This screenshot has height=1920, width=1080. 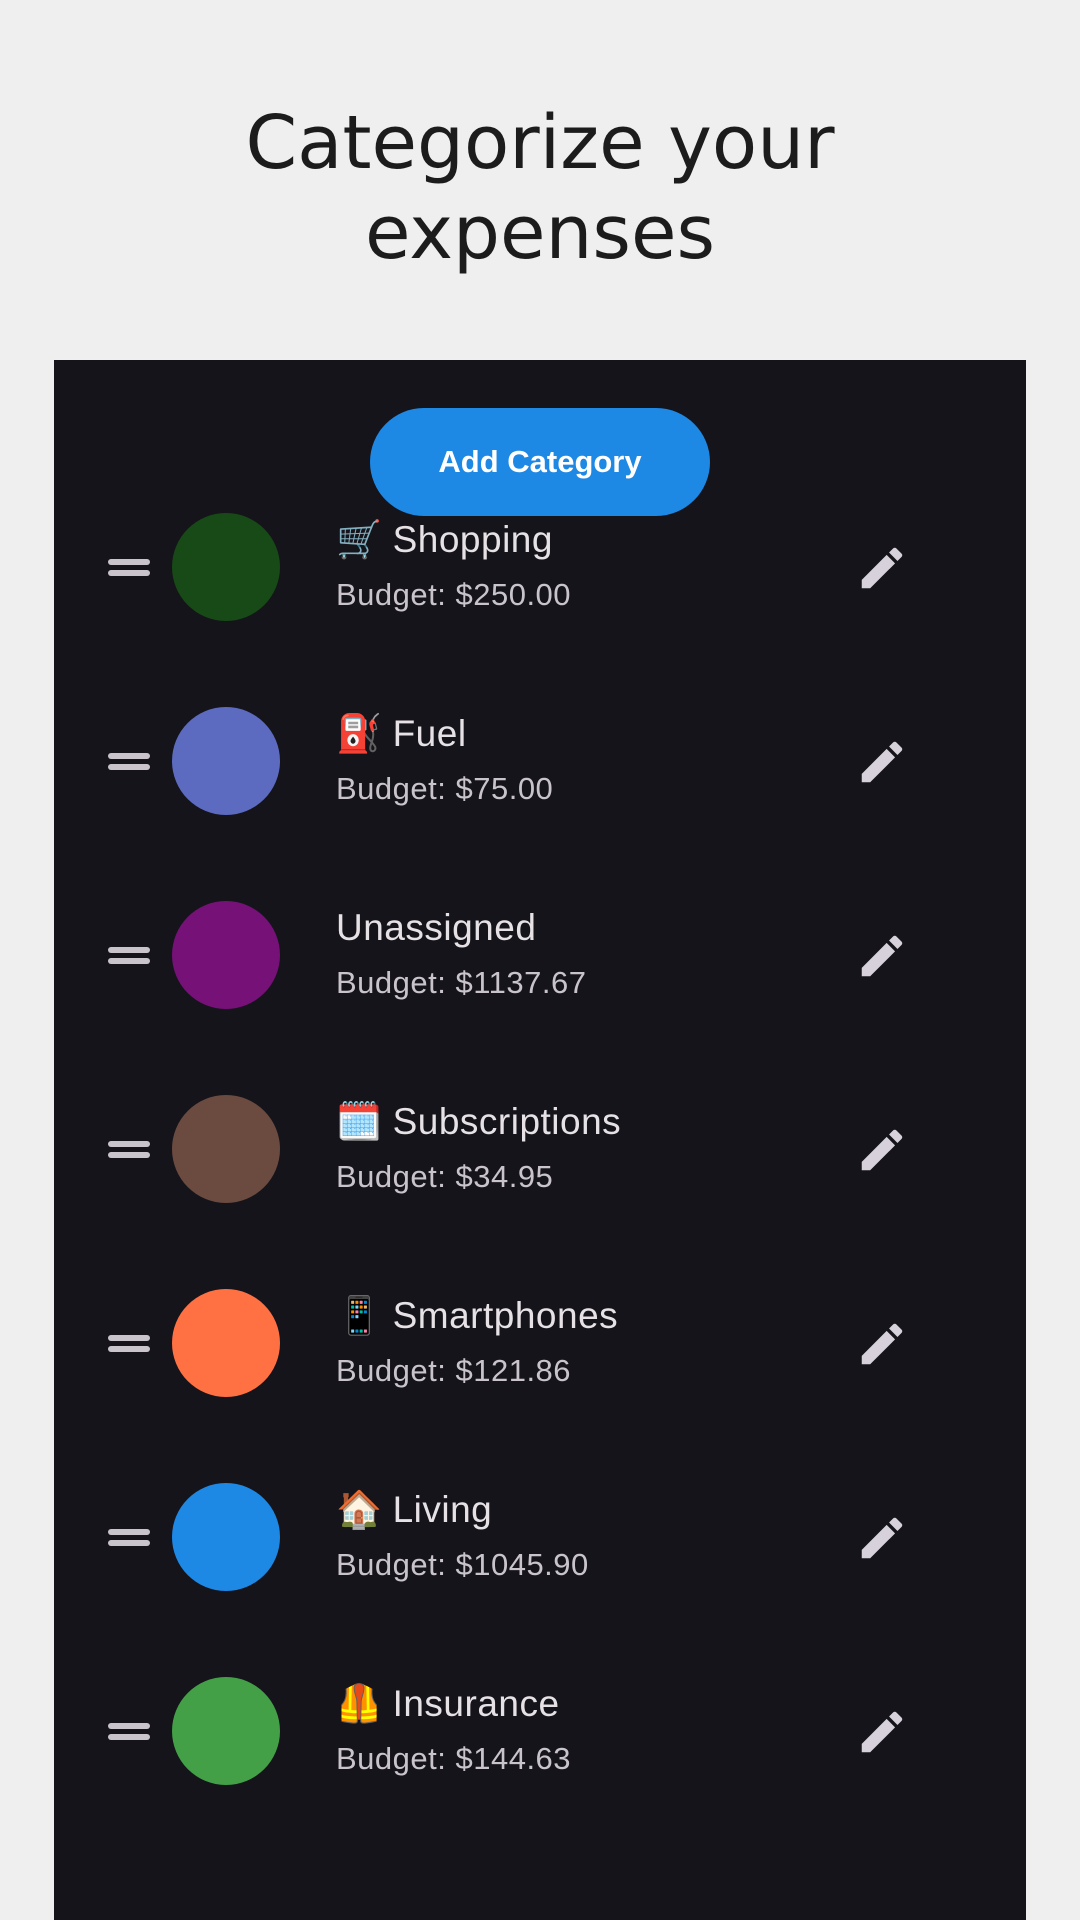 I want to click on page-title-line-1: Categorize your, so click(x=540, y=143).